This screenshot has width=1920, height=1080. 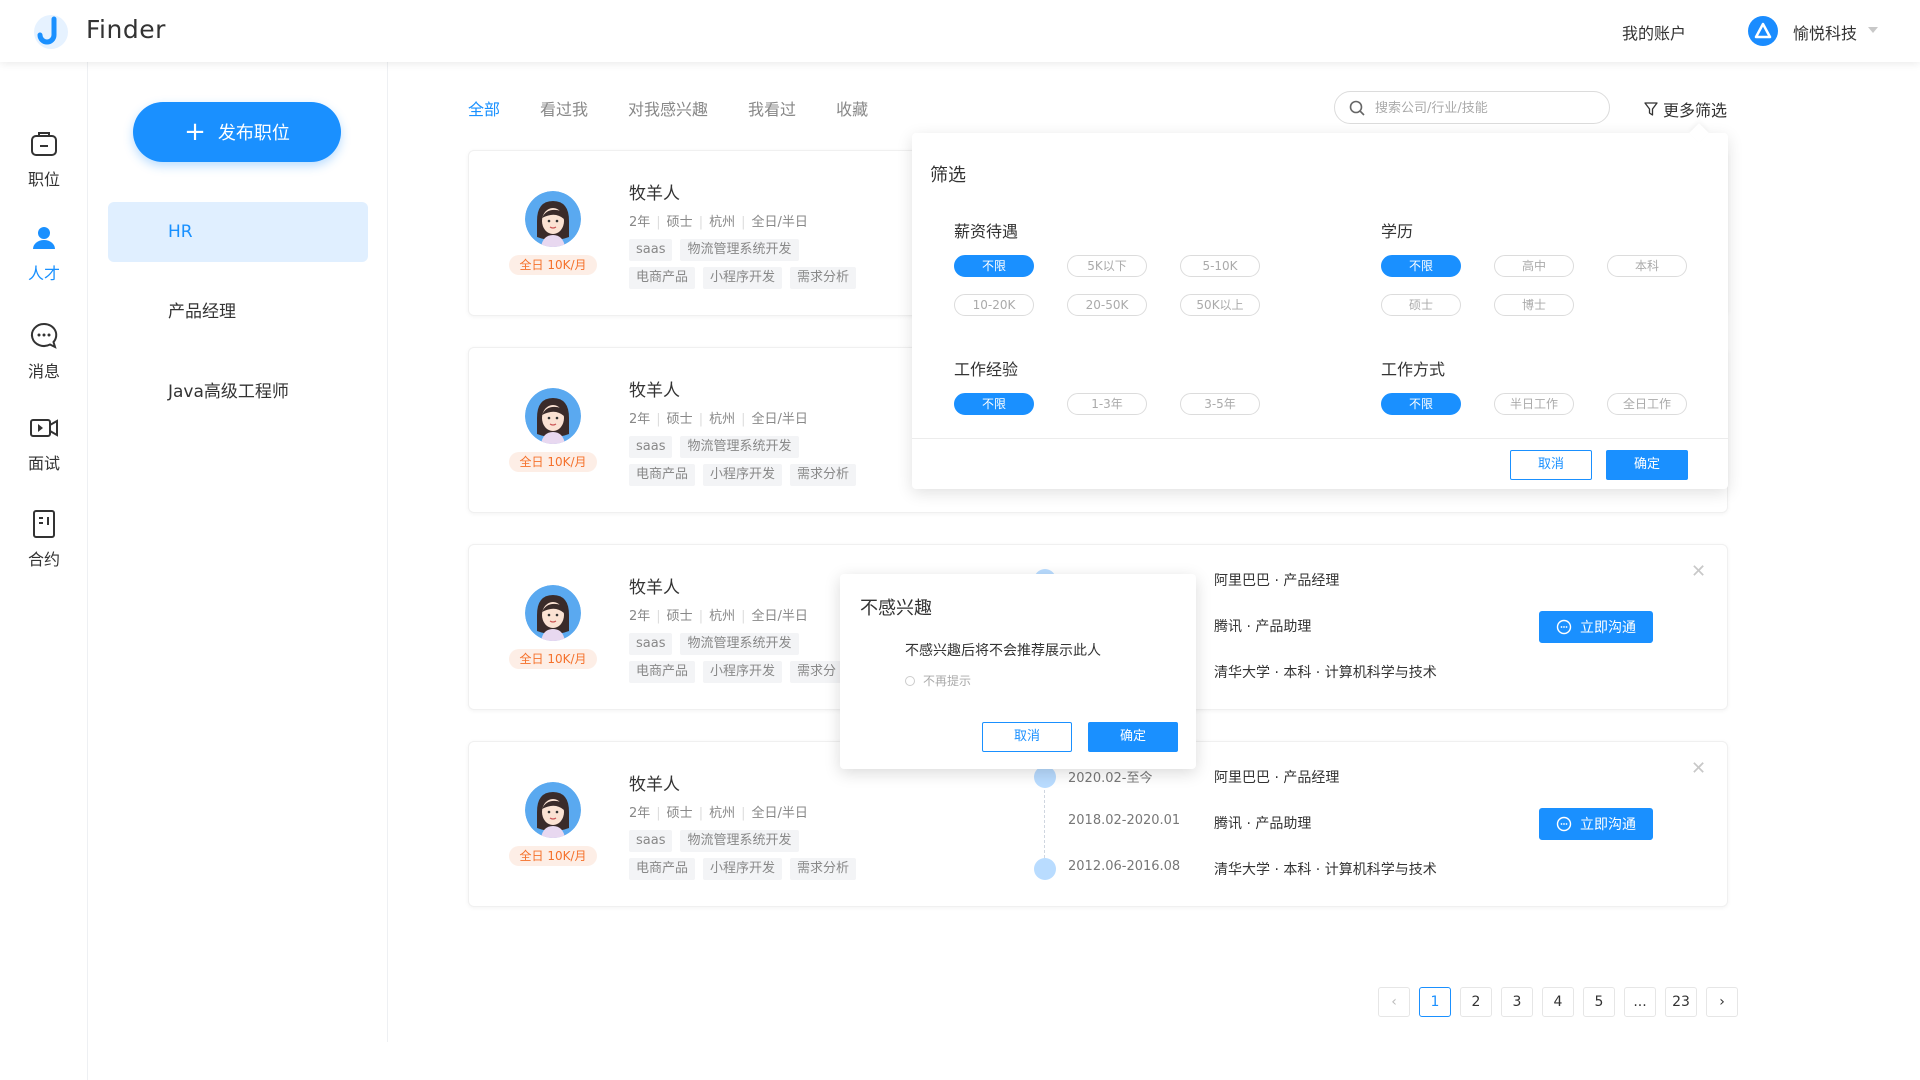 What do you see at coordinates (44, 159) in the screenshot?
I see `nav-item-jobs: 职位` at bounding box center [44, 159].